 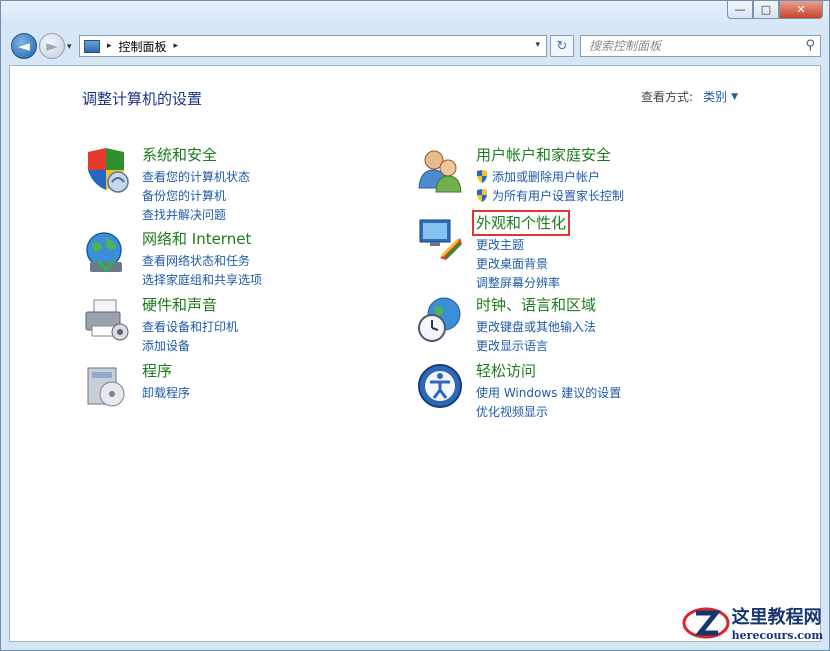 I want to click on view-by: 查看方式: 类别 ▼, so click(x=689, y=96).